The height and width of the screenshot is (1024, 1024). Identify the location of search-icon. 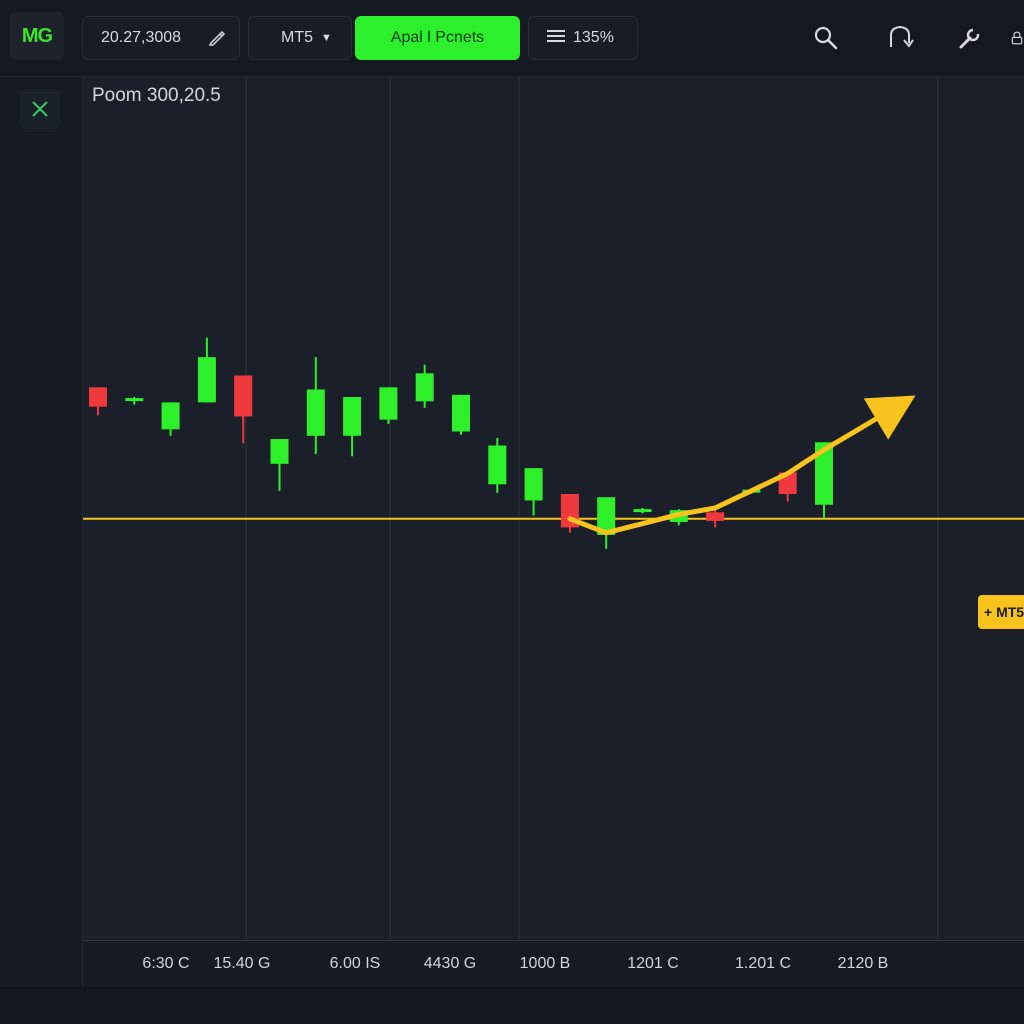
(826, 38).